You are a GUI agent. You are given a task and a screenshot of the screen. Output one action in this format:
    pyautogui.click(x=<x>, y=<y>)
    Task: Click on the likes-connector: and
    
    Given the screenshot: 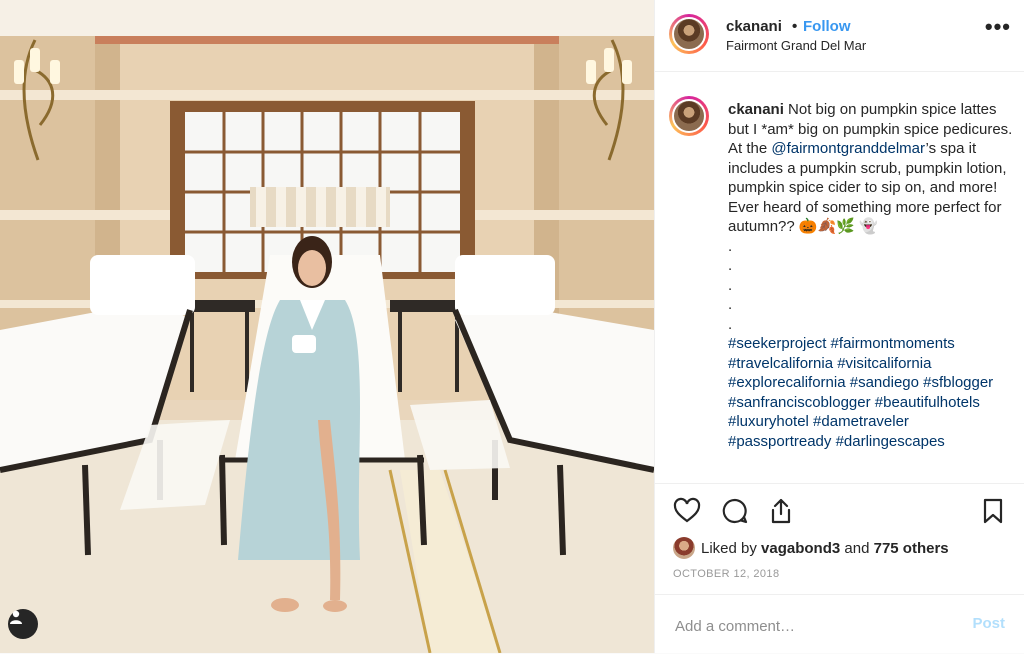 What is the action you would take?
    pyautogui.click(x=857, y=548)
    